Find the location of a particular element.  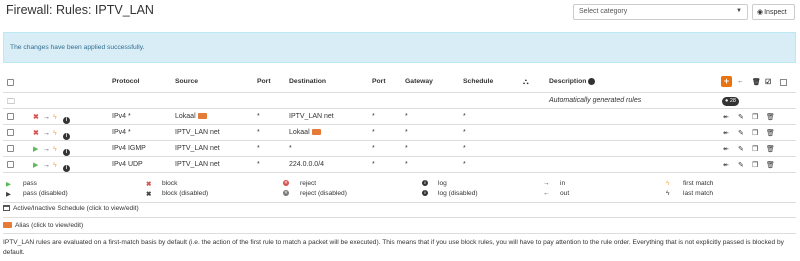

page-title: Firewall: Rules: IPTV_LAN is located at coordinates (80, 10).